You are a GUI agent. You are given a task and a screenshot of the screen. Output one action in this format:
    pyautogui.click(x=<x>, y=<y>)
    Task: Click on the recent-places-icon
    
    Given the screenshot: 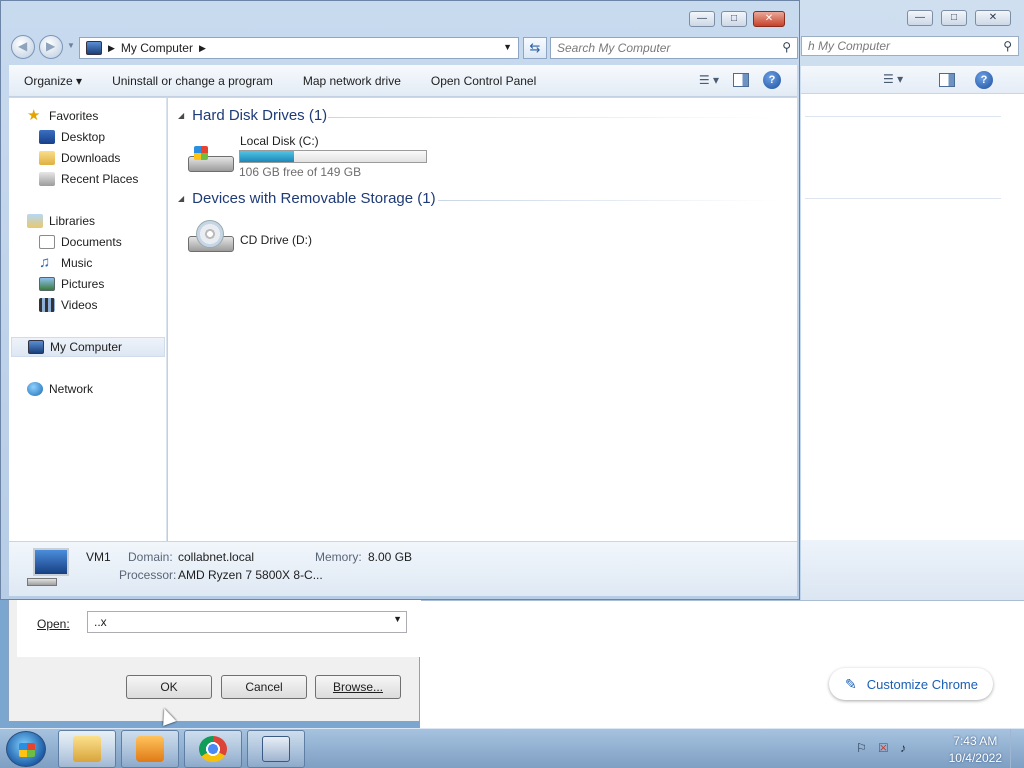 What is the action you would take?
    pyautogui.click(x=47, y=179)
    